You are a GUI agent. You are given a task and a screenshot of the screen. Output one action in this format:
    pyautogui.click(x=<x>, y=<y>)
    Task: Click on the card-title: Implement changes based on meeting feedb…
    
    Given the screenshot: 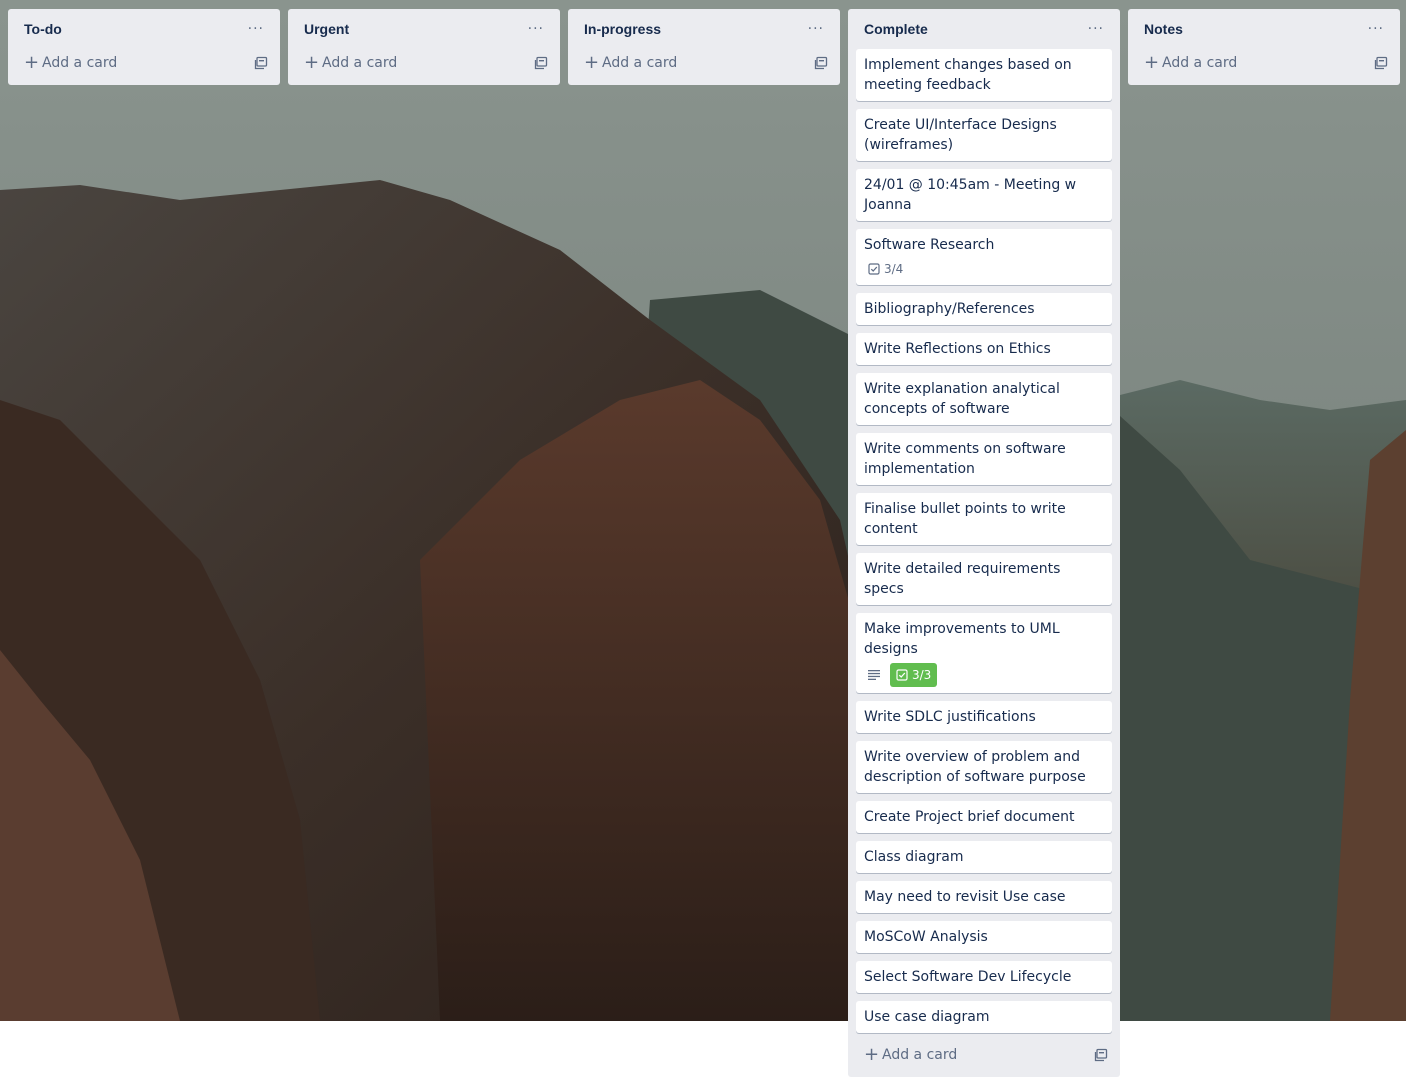 What is the action you would take?
    pyautogui.click(x=968, y=75)
    